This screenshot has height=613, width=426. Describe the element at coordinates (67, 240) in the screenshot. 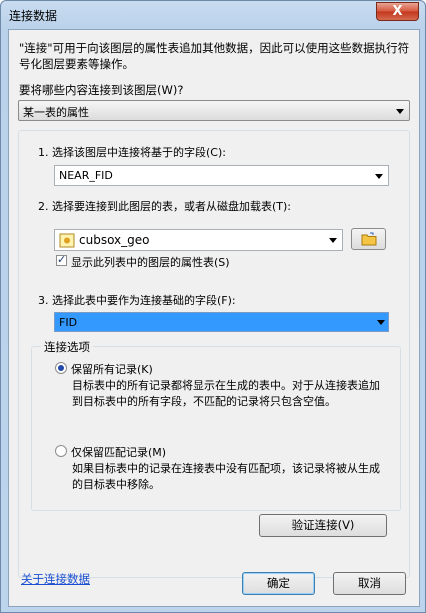

I see `table-icon` at that location.